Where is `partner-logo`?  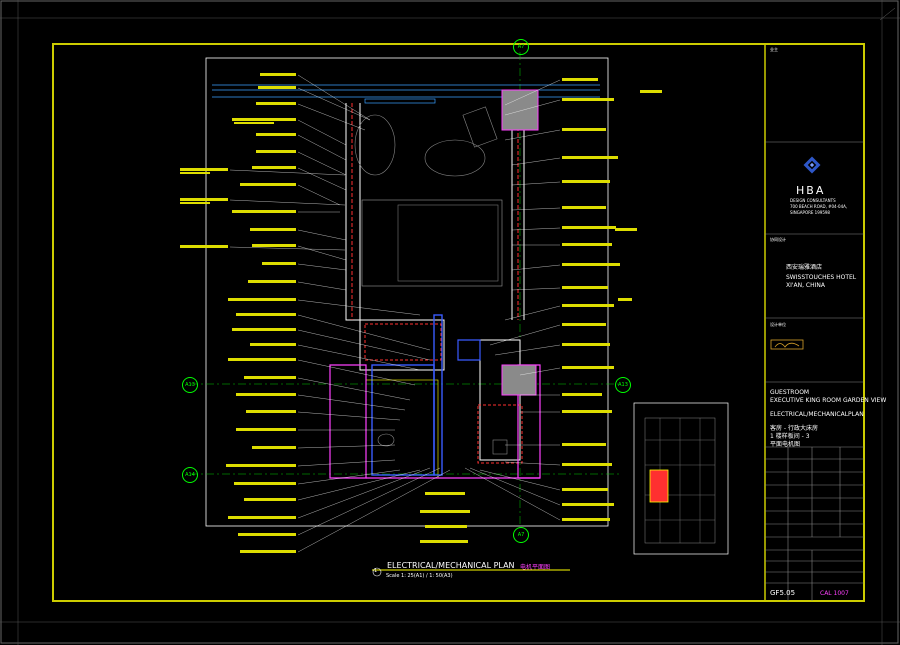 partner-logo is located at coordinates (787, 344).